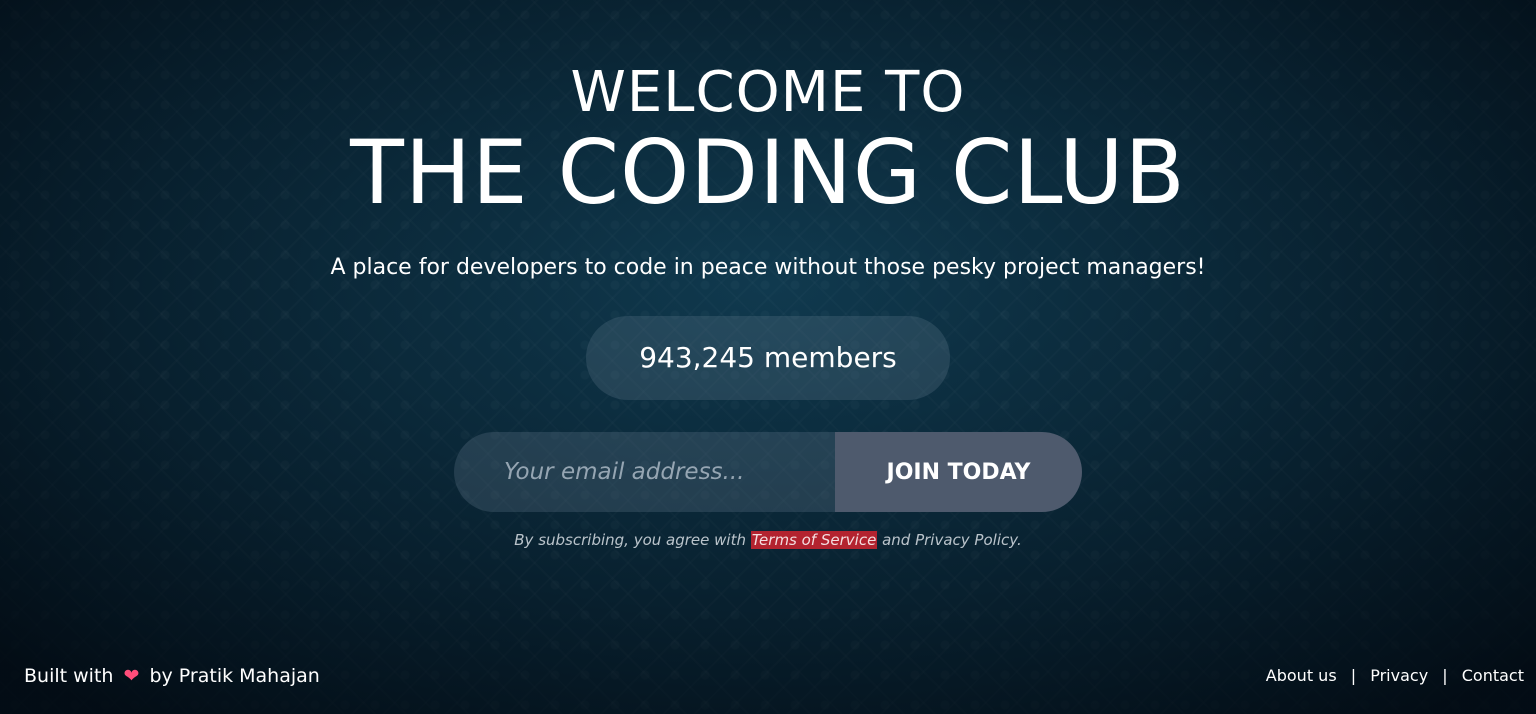 This screenshot has width=1536, height=714. I want to click on terms-prefix: By subscribing, you agree with, so click(630, 540).